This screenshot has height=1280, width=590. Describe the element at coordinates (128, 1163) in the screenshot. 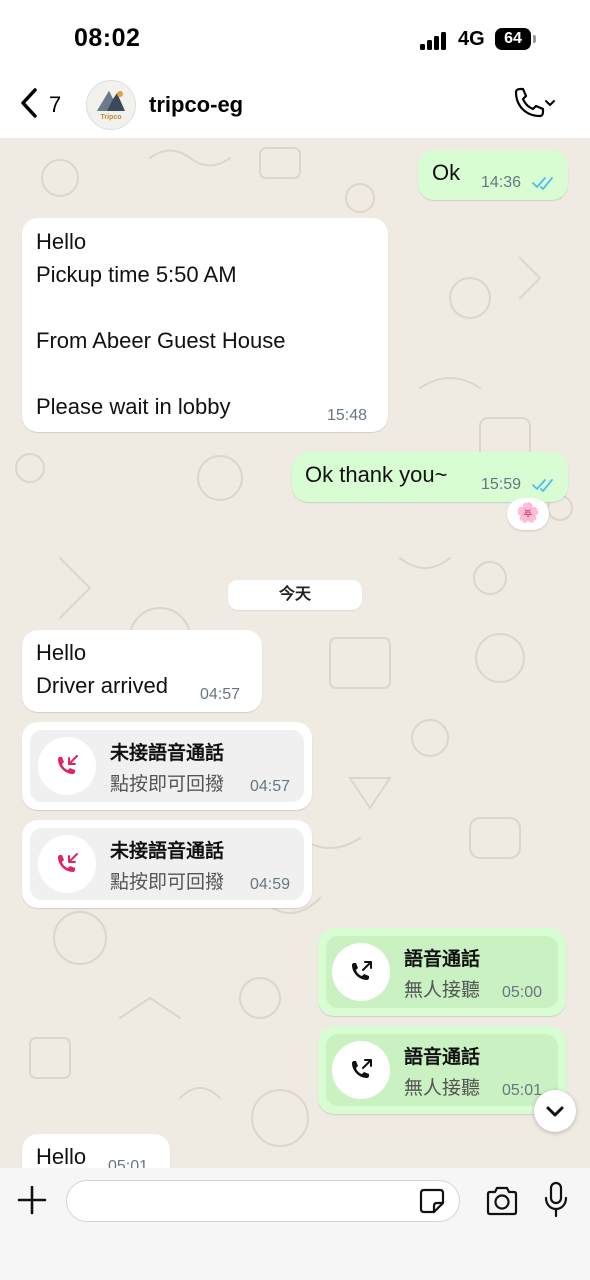

I see `message-time: 05:01` at that location.